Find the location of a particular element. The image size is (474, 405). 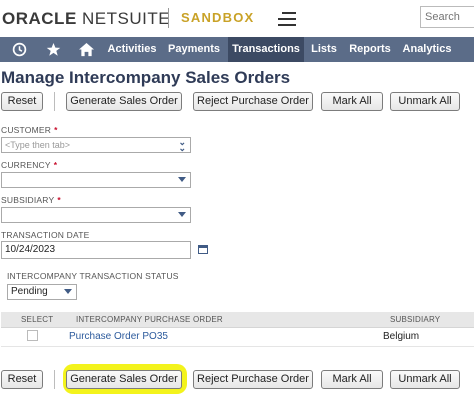

currency-label-text: CURRENCY is located at coordinates (26, 165).